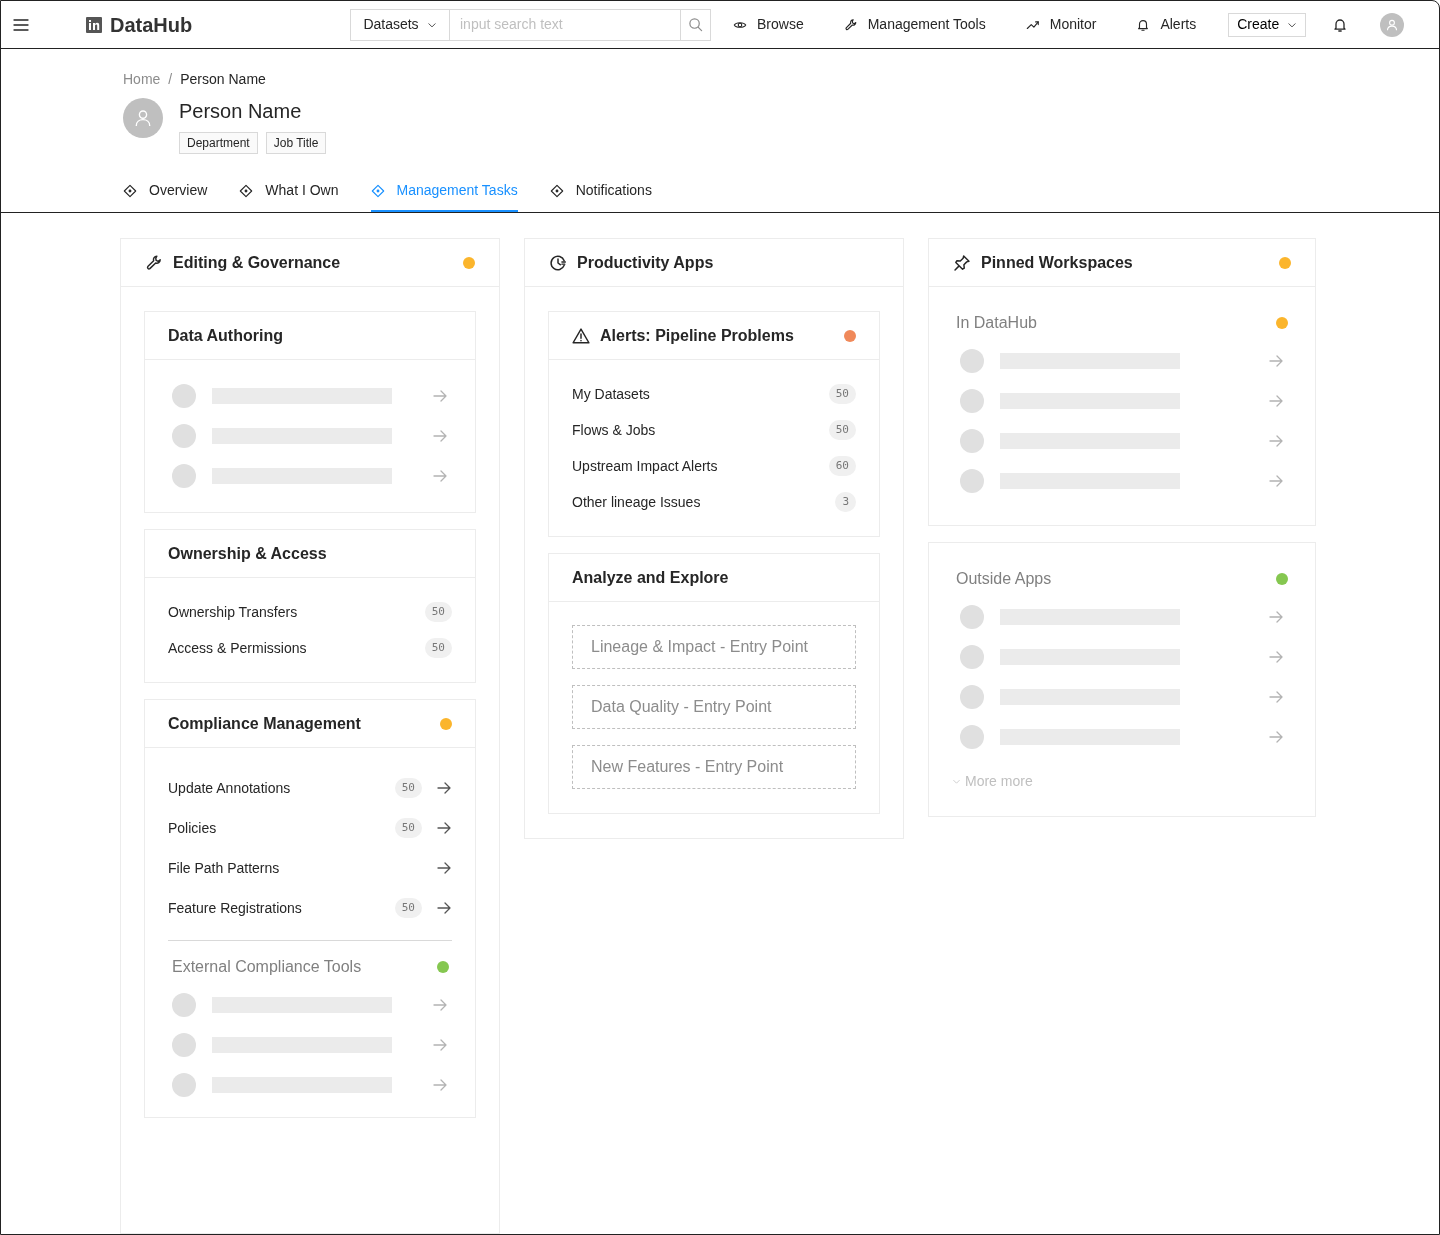 The width and height of the screenshot is (1440, 1235). I want to click on list-item-label: Access & Permissions, so click(296, 648).